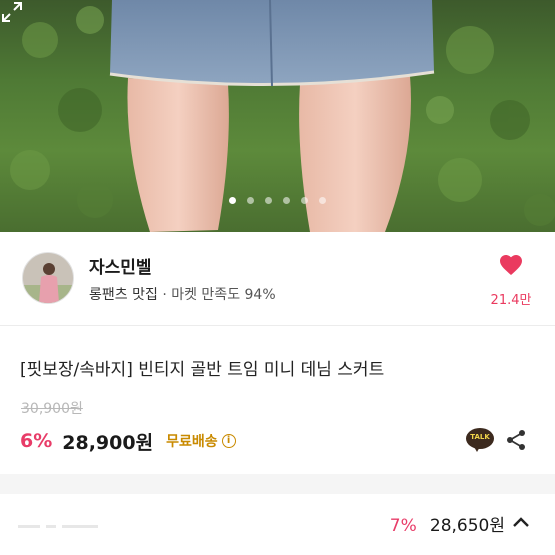  I want to click on bottom-sale-price: 28,650원, so click(467, 526).